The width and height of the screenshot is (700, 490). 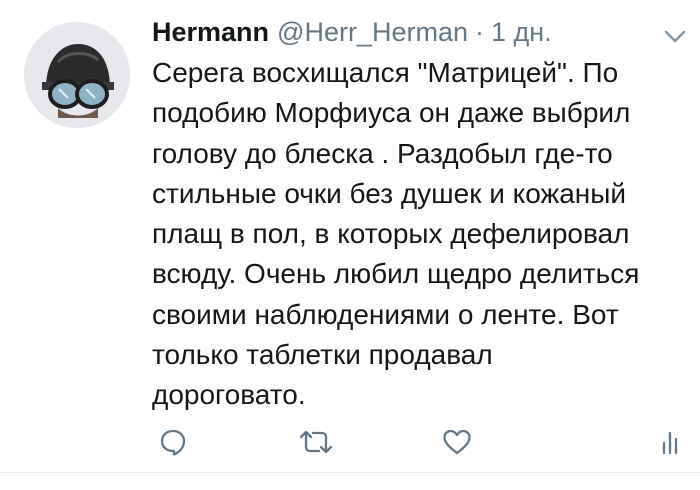 I want to click on chevron-down-icon, so click(x=675, y=36).